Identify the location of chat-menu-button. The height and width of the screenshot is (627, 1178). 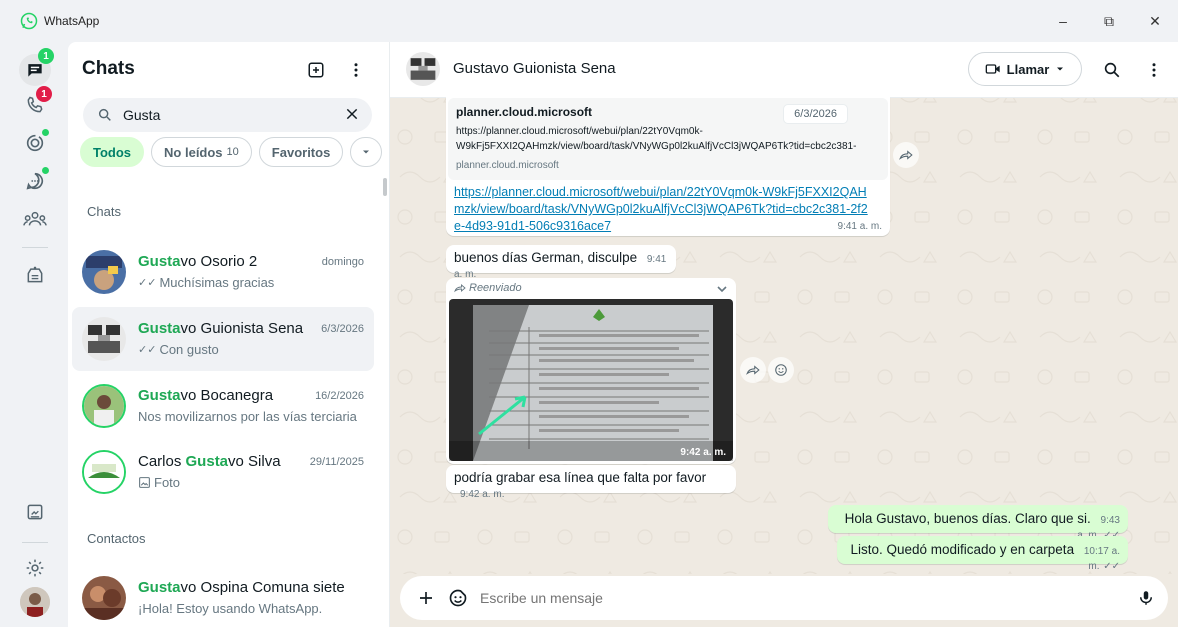
(1154, 70).